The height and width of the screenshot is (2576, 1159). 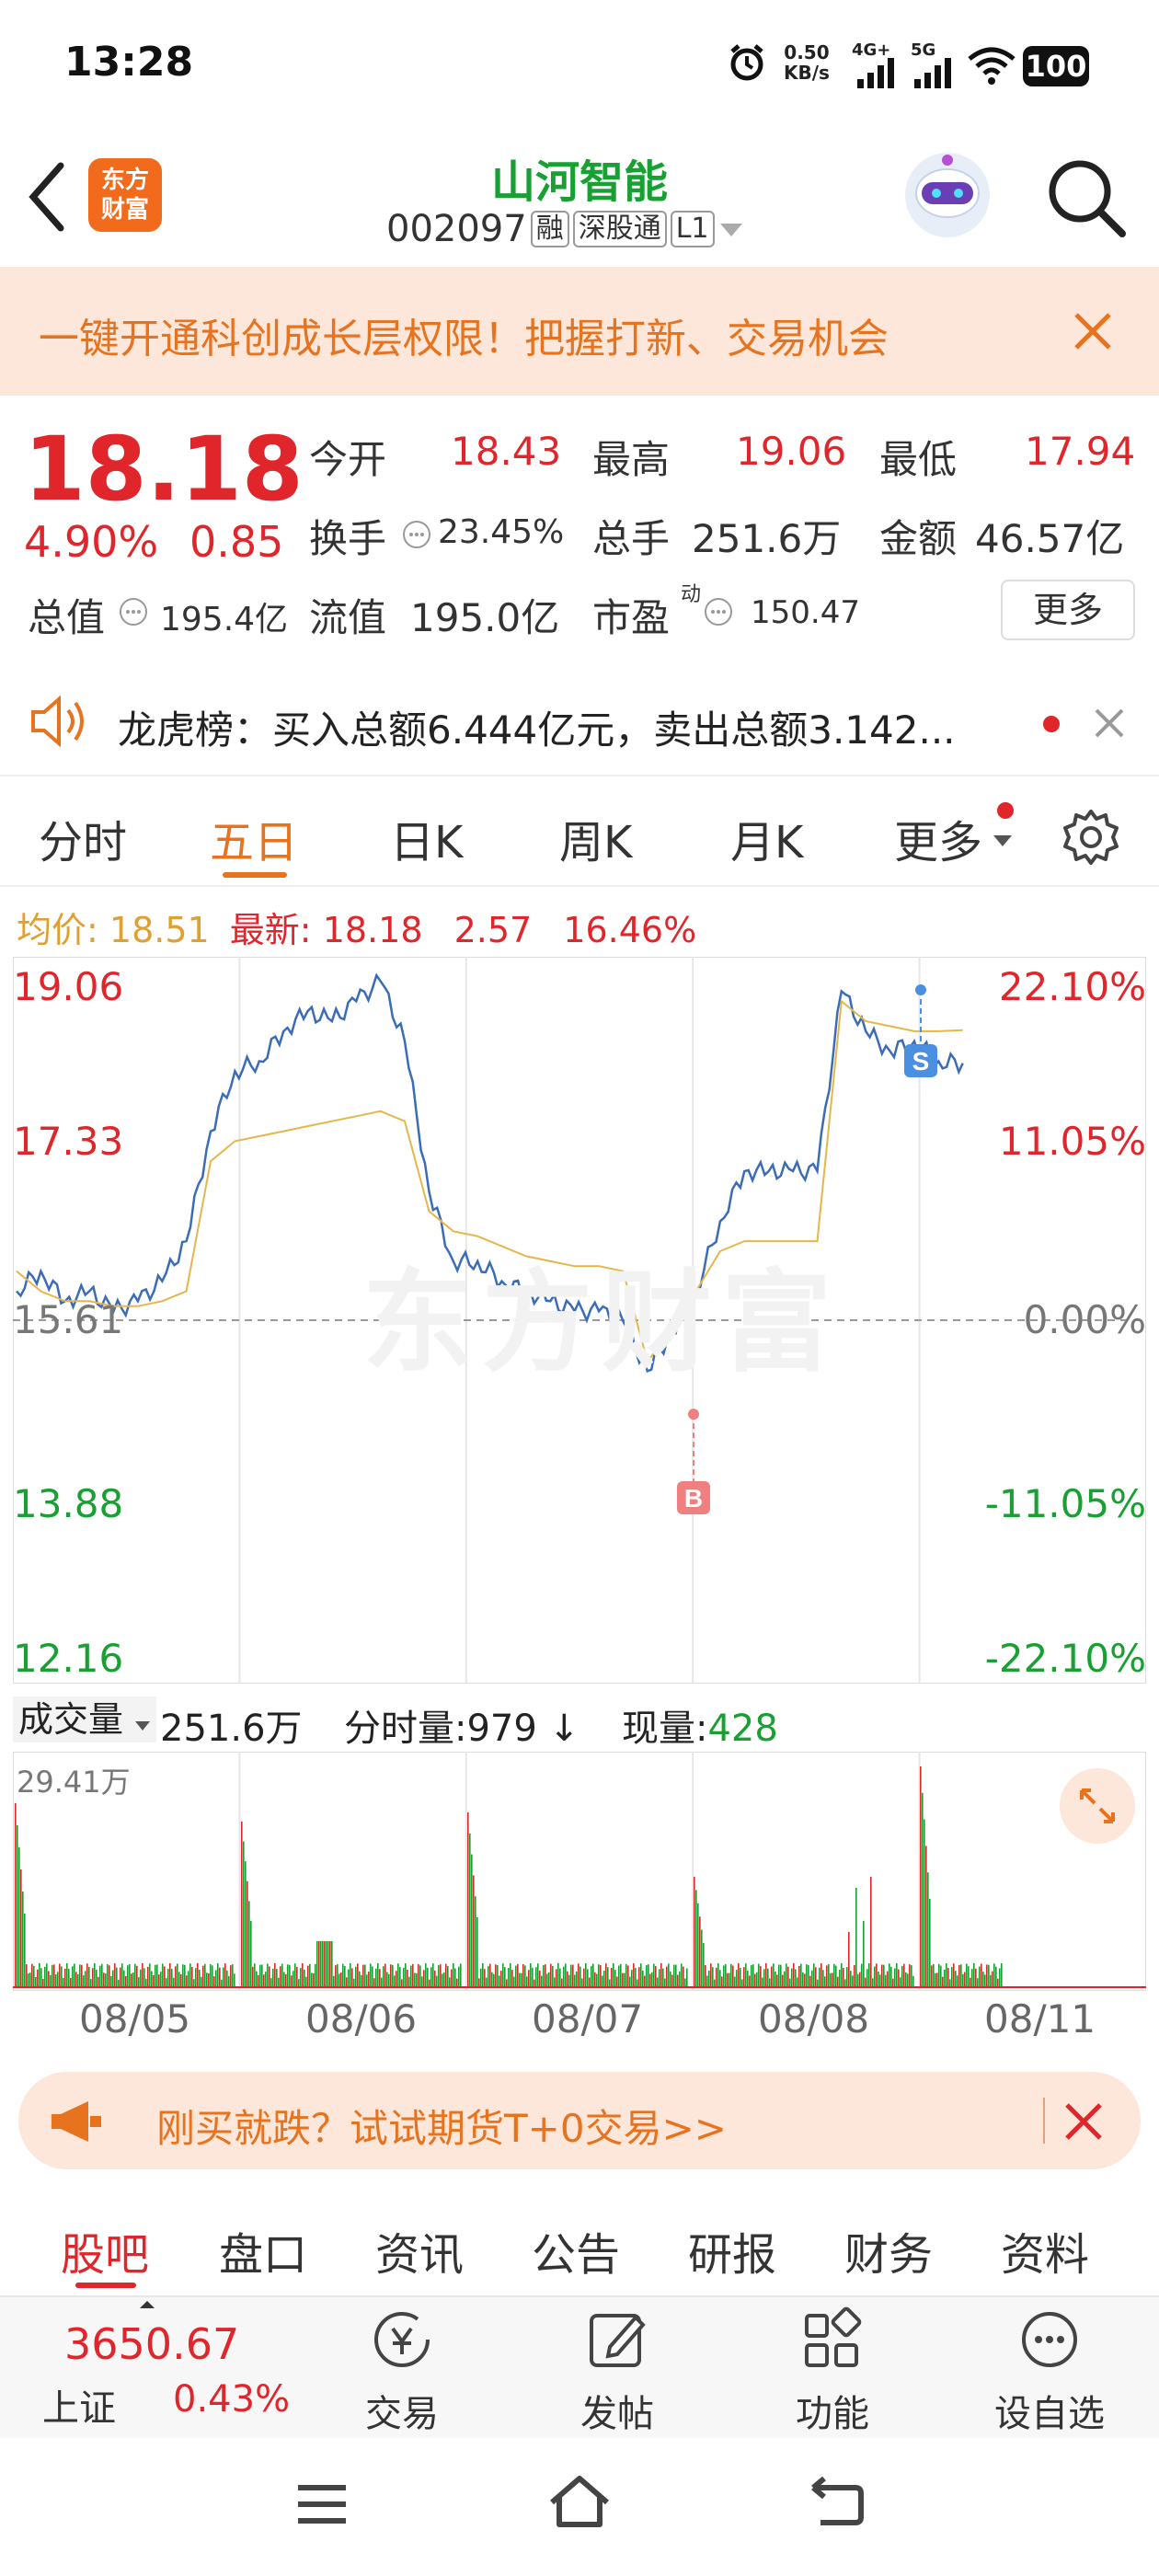 I want to click on amount-label: 金额, so click(x=918, y=538).